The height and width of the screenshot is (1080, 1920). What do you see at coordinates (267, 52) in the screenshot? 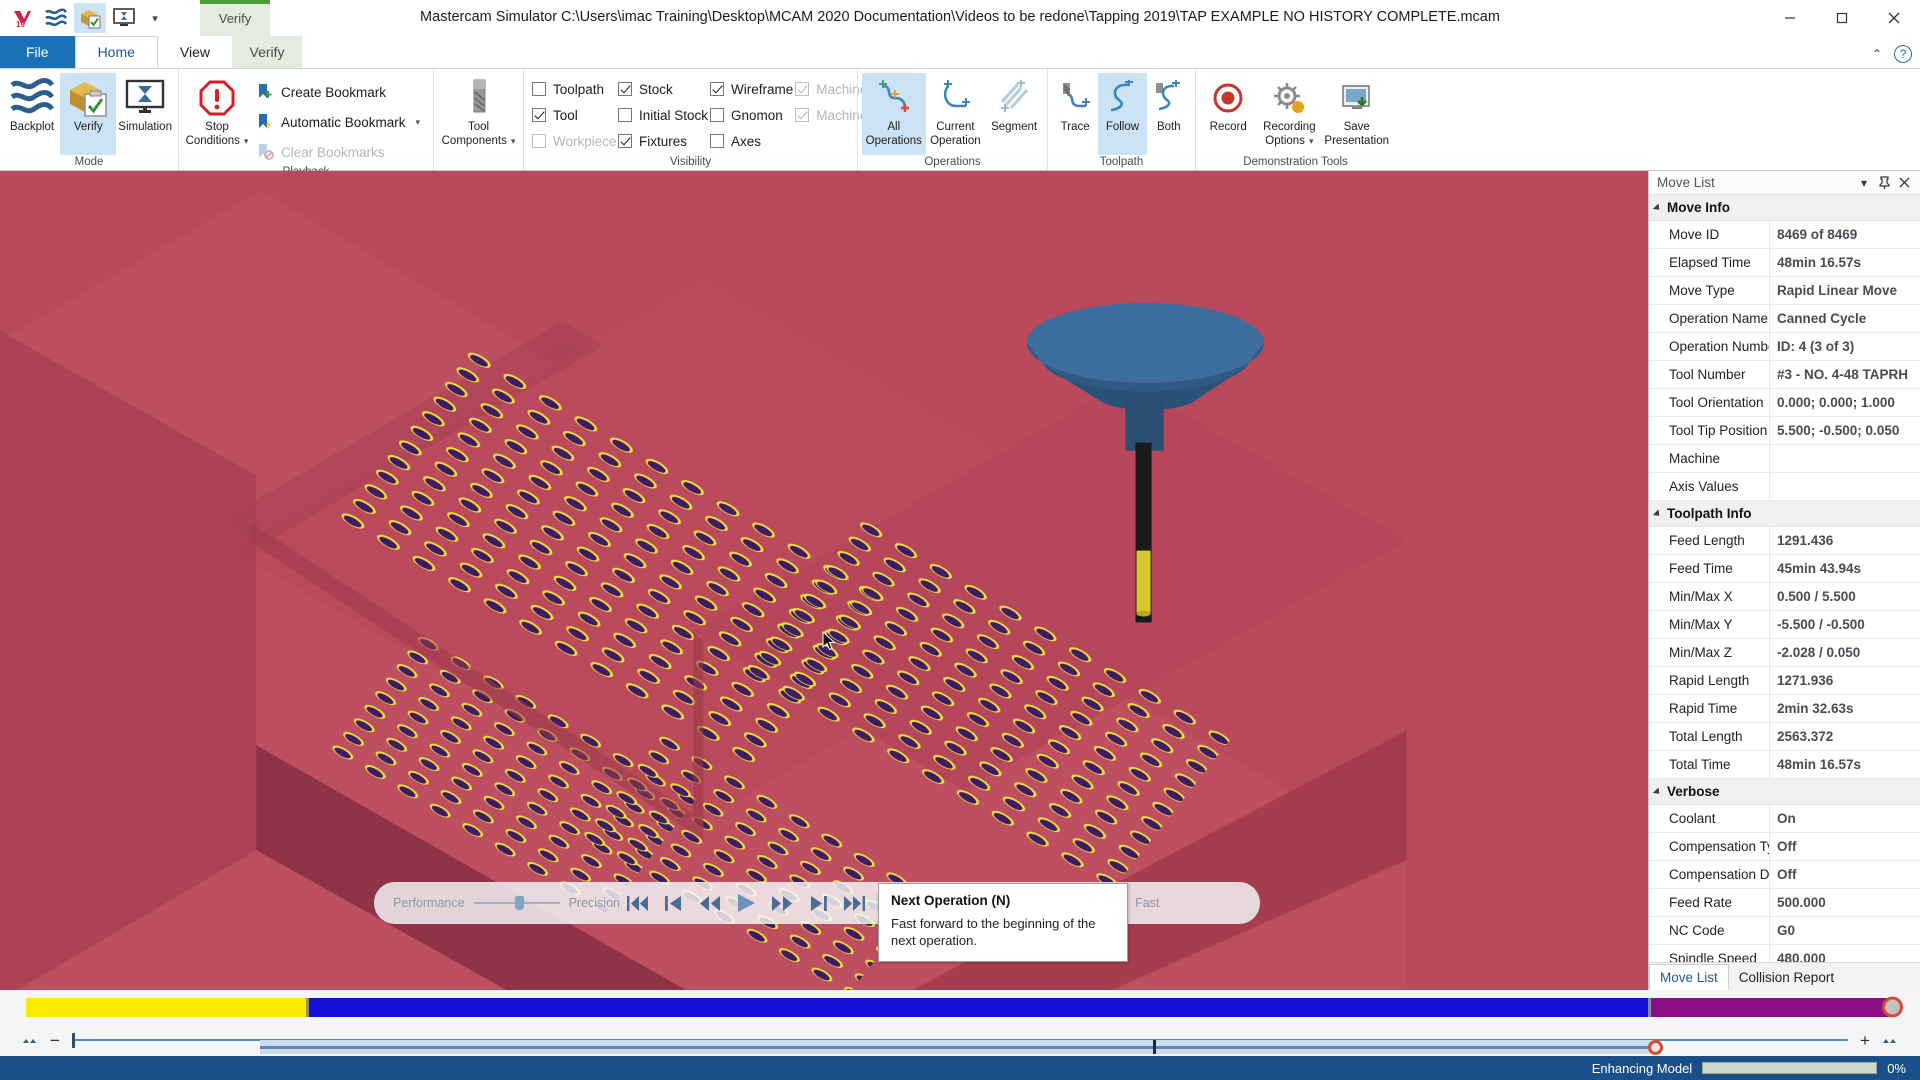
I see `tab-verify: Verify` at bounding box center [267, 52].